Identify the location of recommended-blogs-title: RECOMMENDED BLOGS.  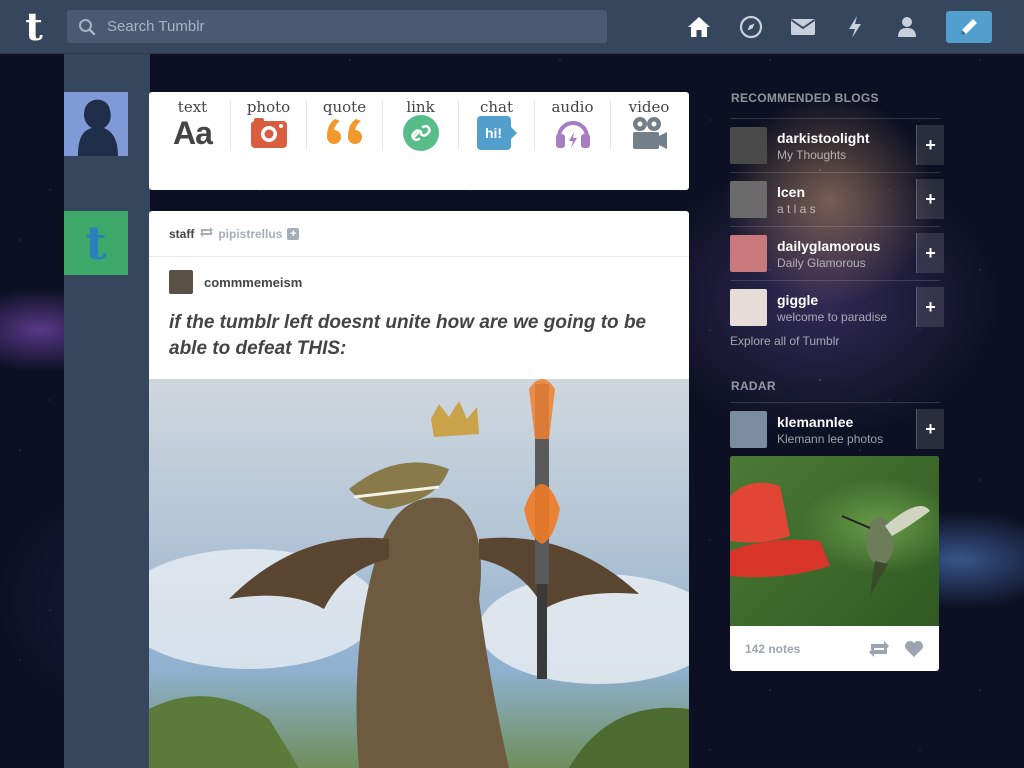
(805, 98).